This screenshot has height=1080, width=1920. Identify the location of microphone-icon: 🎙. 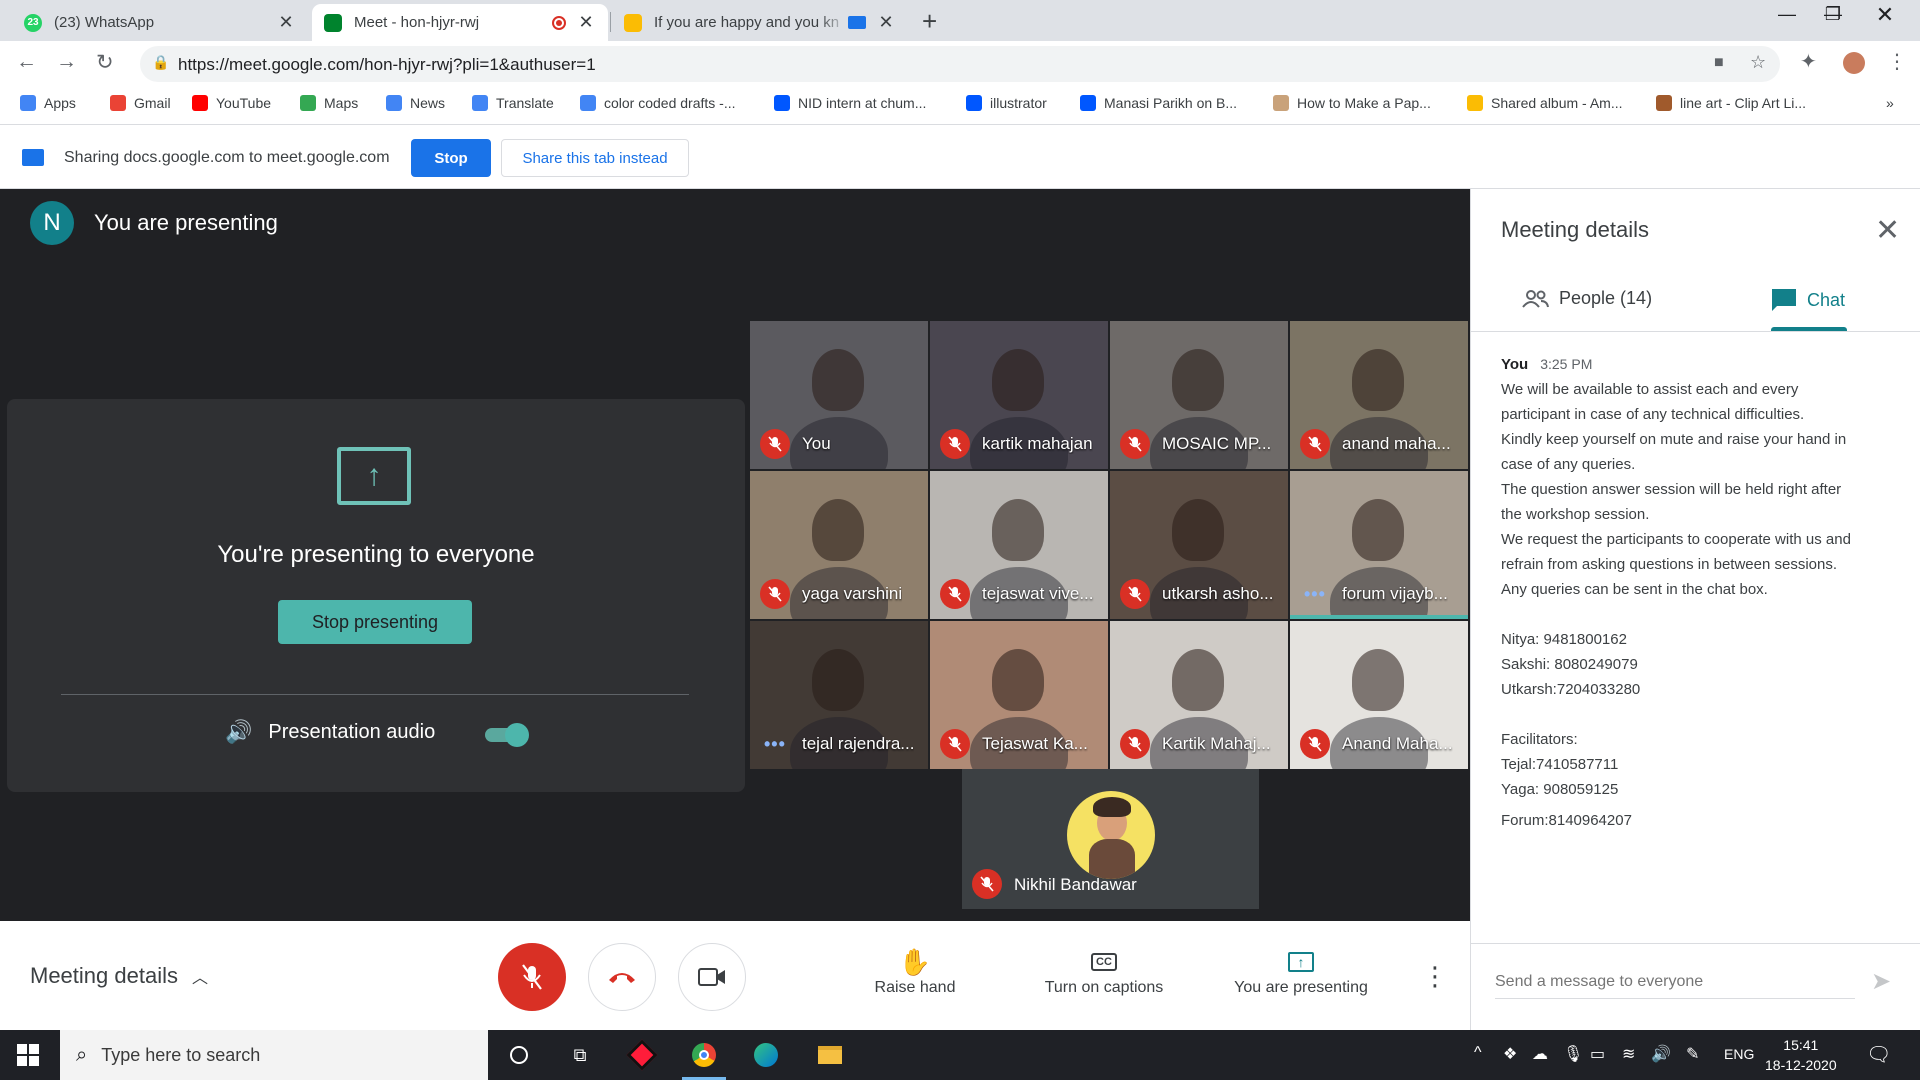
(1573, 1054).